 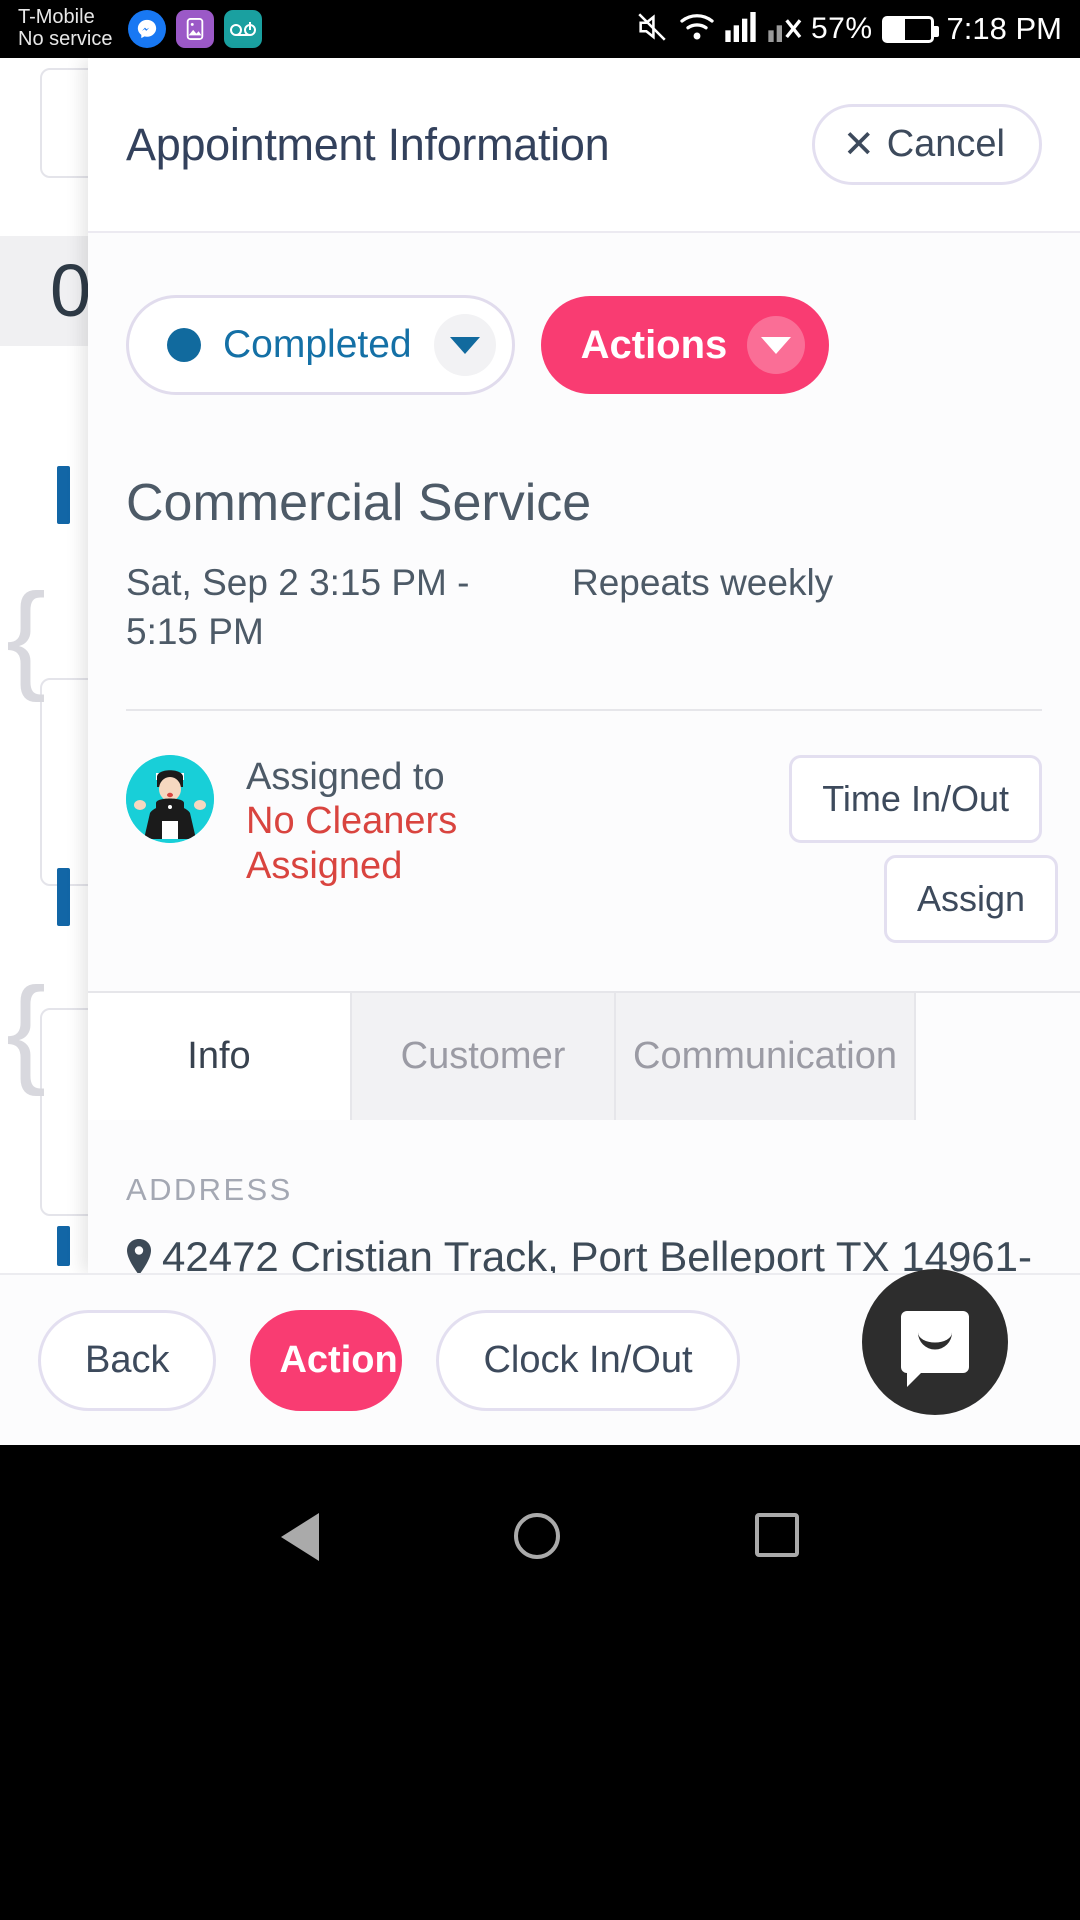 I want to click on battery-icon, so click(x=910, y=29).